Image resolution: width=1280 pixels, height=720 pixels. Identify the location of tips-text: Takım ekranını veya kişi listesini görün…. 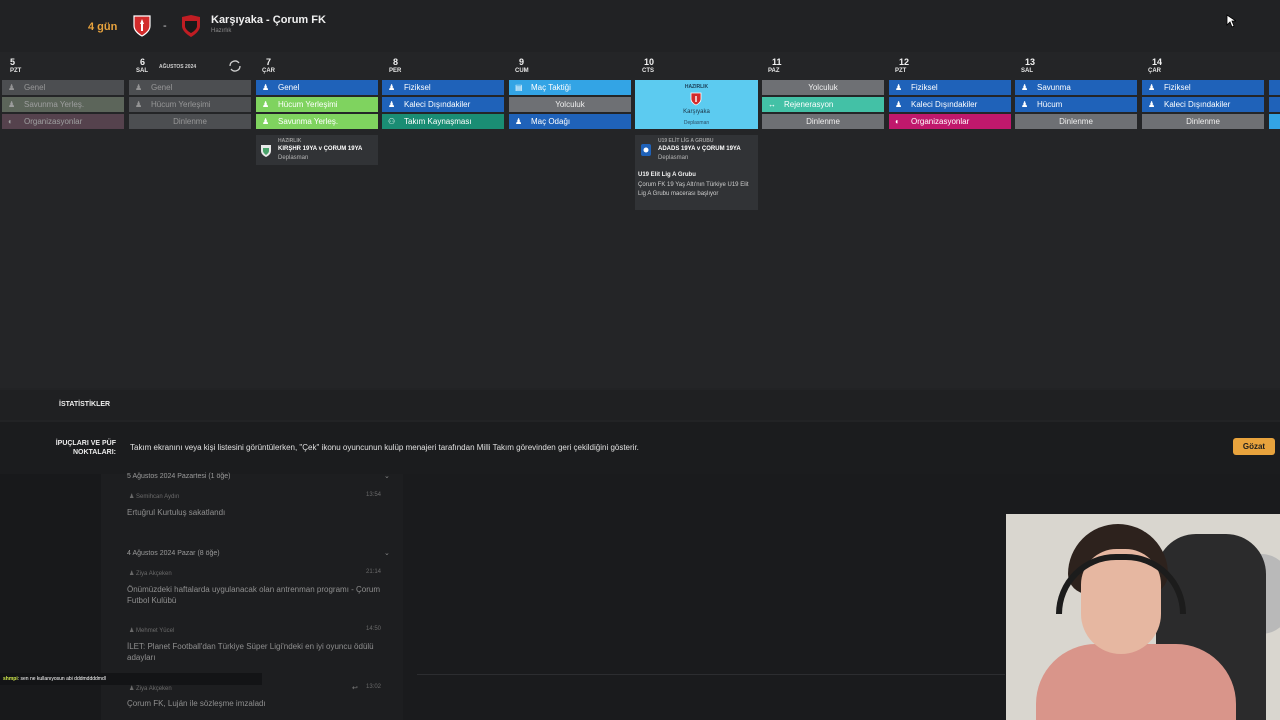
(384, 447).